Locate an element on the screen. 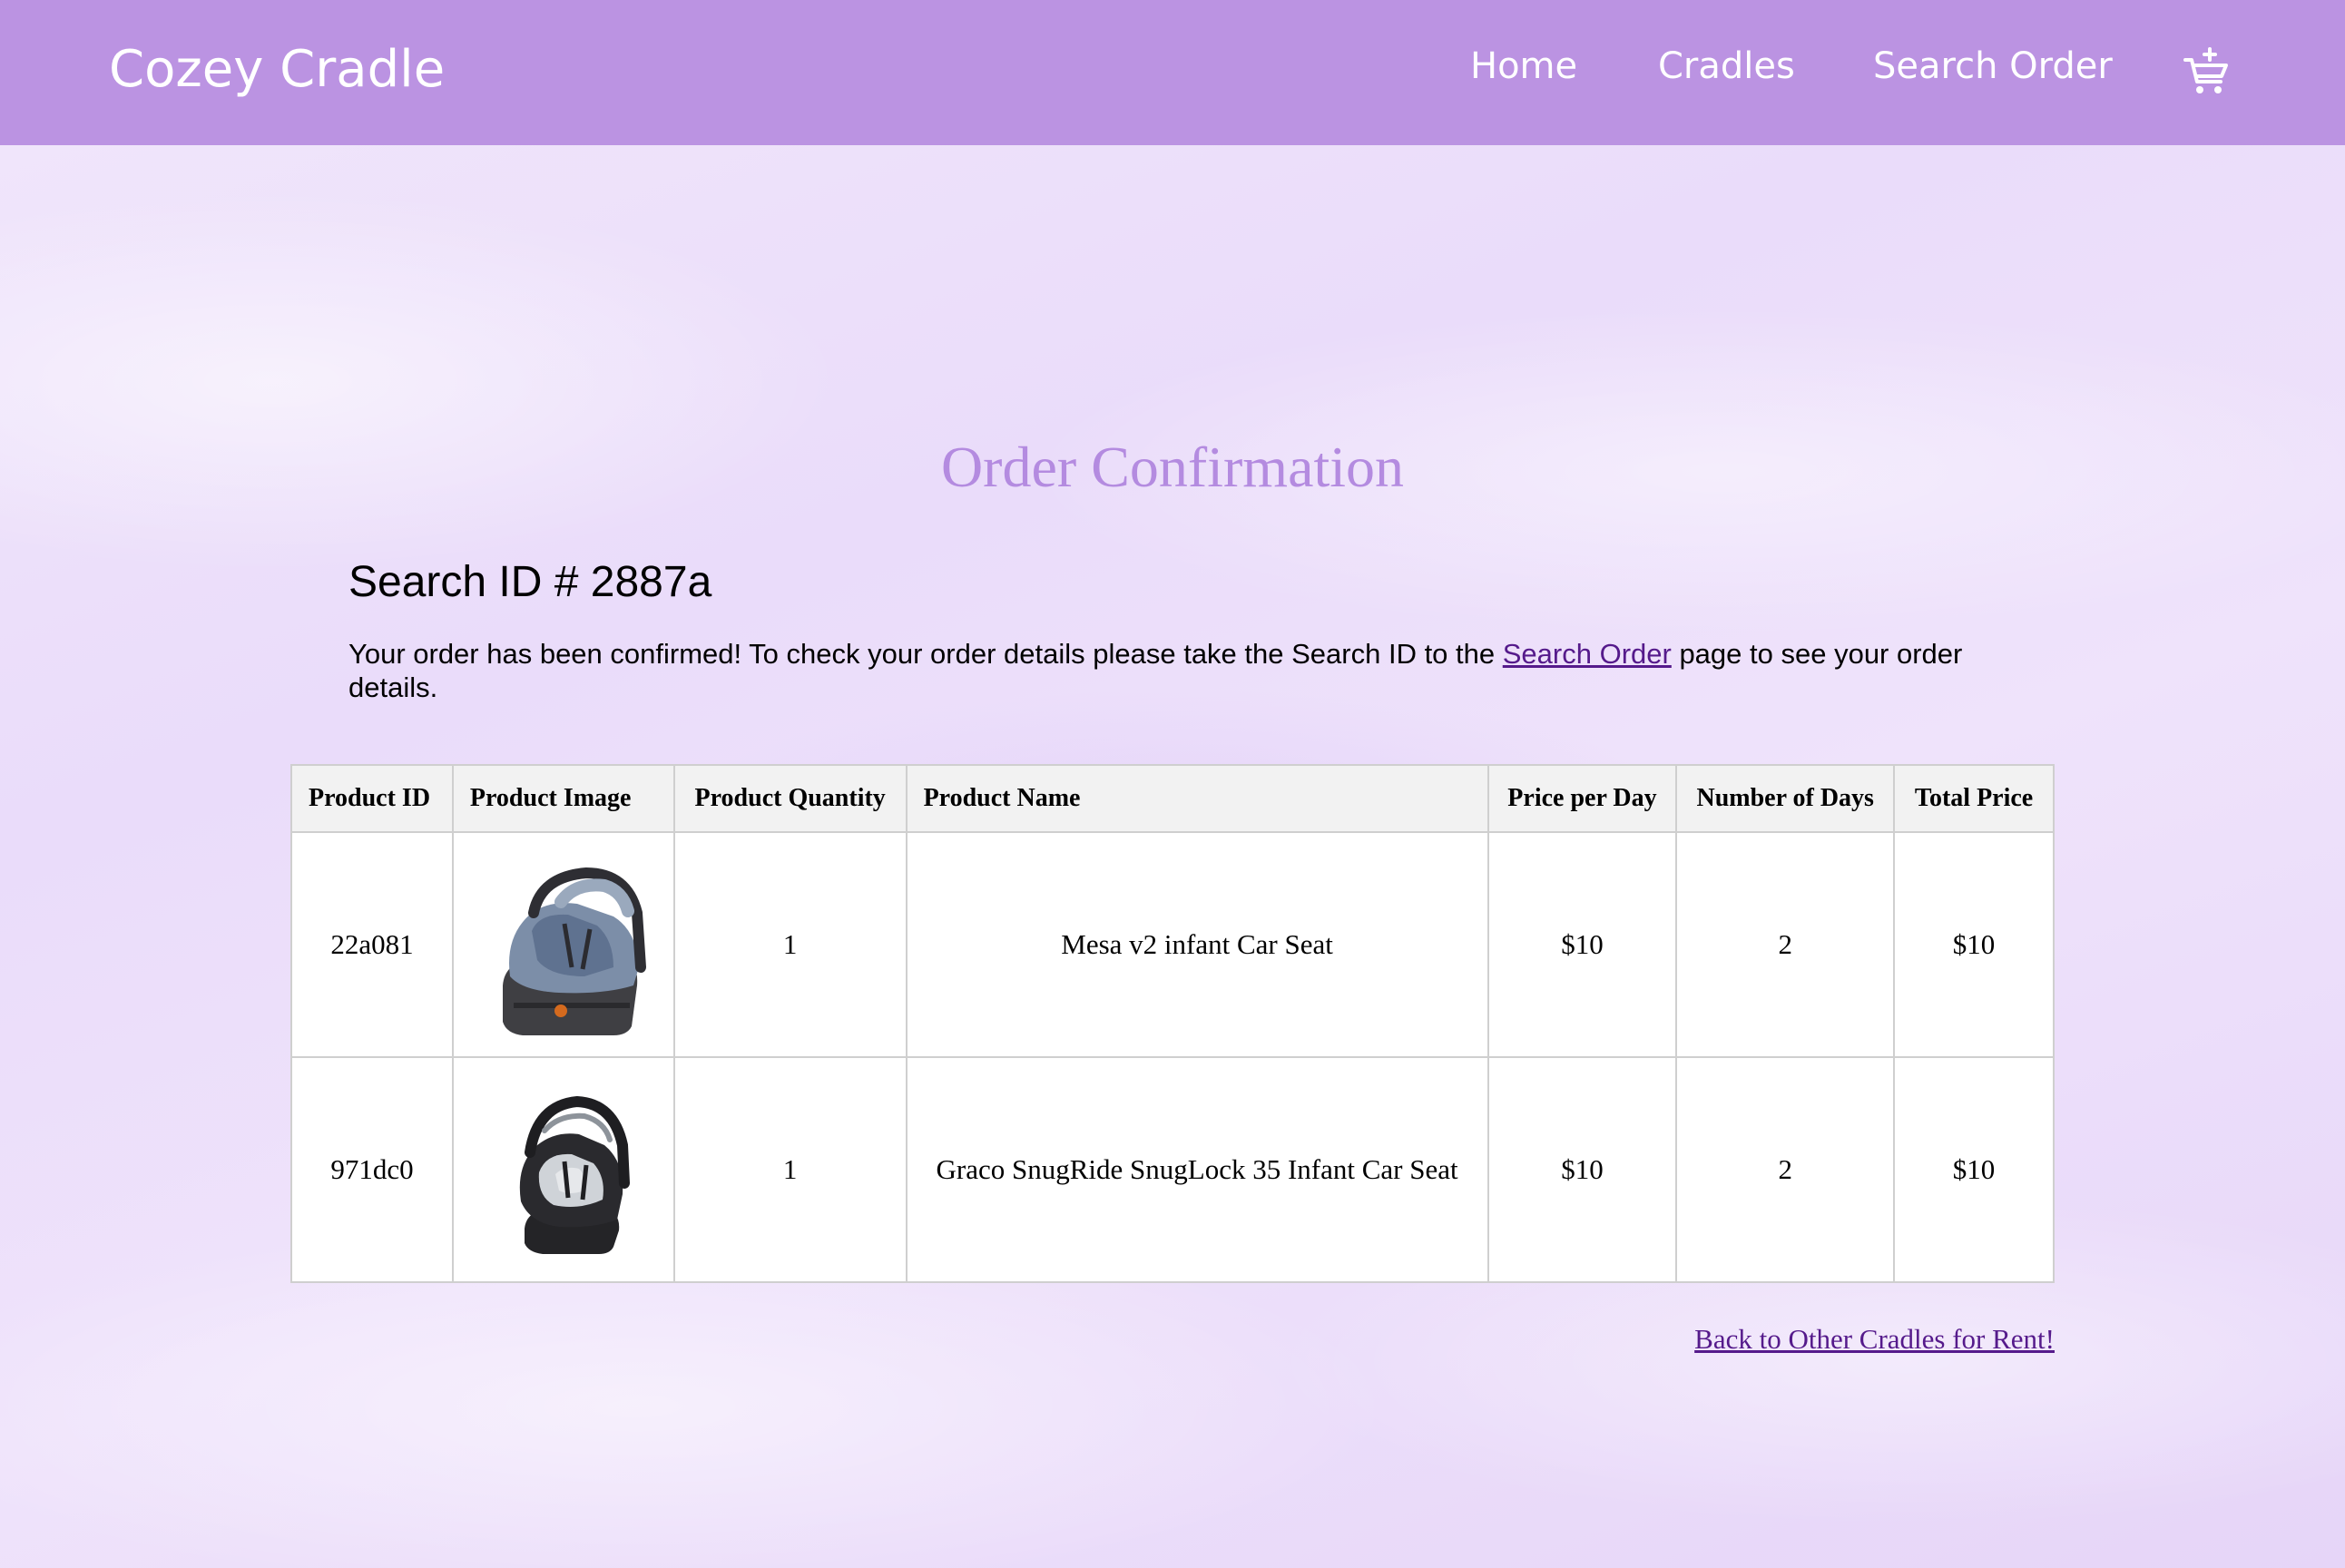 The image size is (2345, 1568). column-header-product-id: Product ID is located at coordinates (372, 798).